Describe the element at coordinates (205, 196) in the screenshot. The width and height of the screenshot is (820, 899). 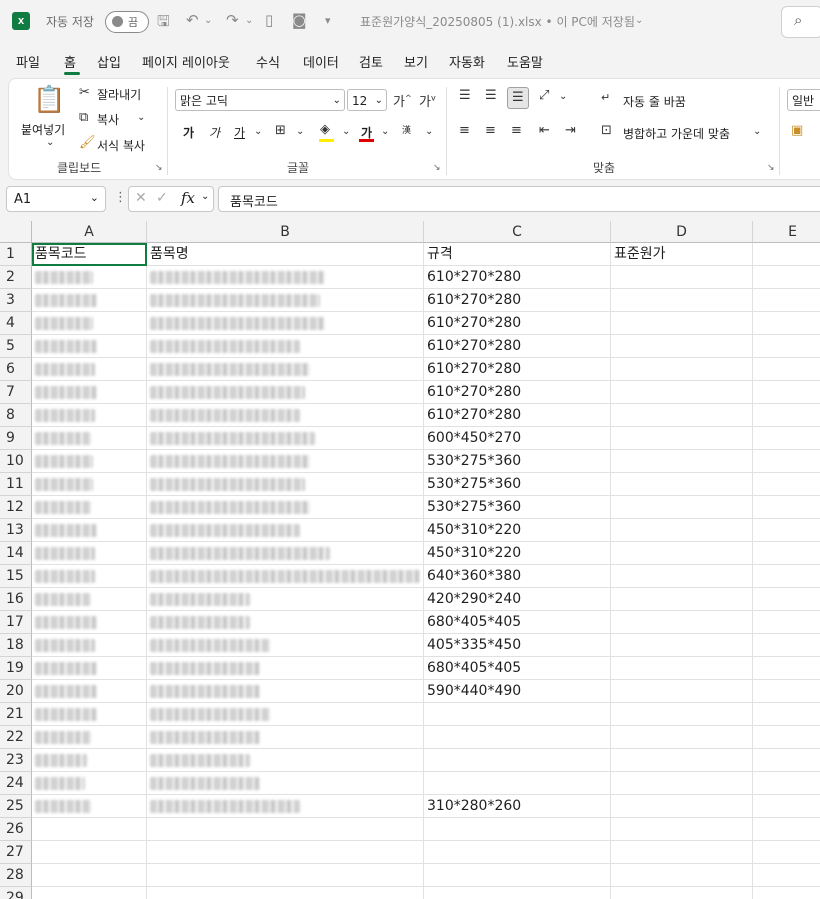
I see `function-dropdown-icon: ⌄` at that location.